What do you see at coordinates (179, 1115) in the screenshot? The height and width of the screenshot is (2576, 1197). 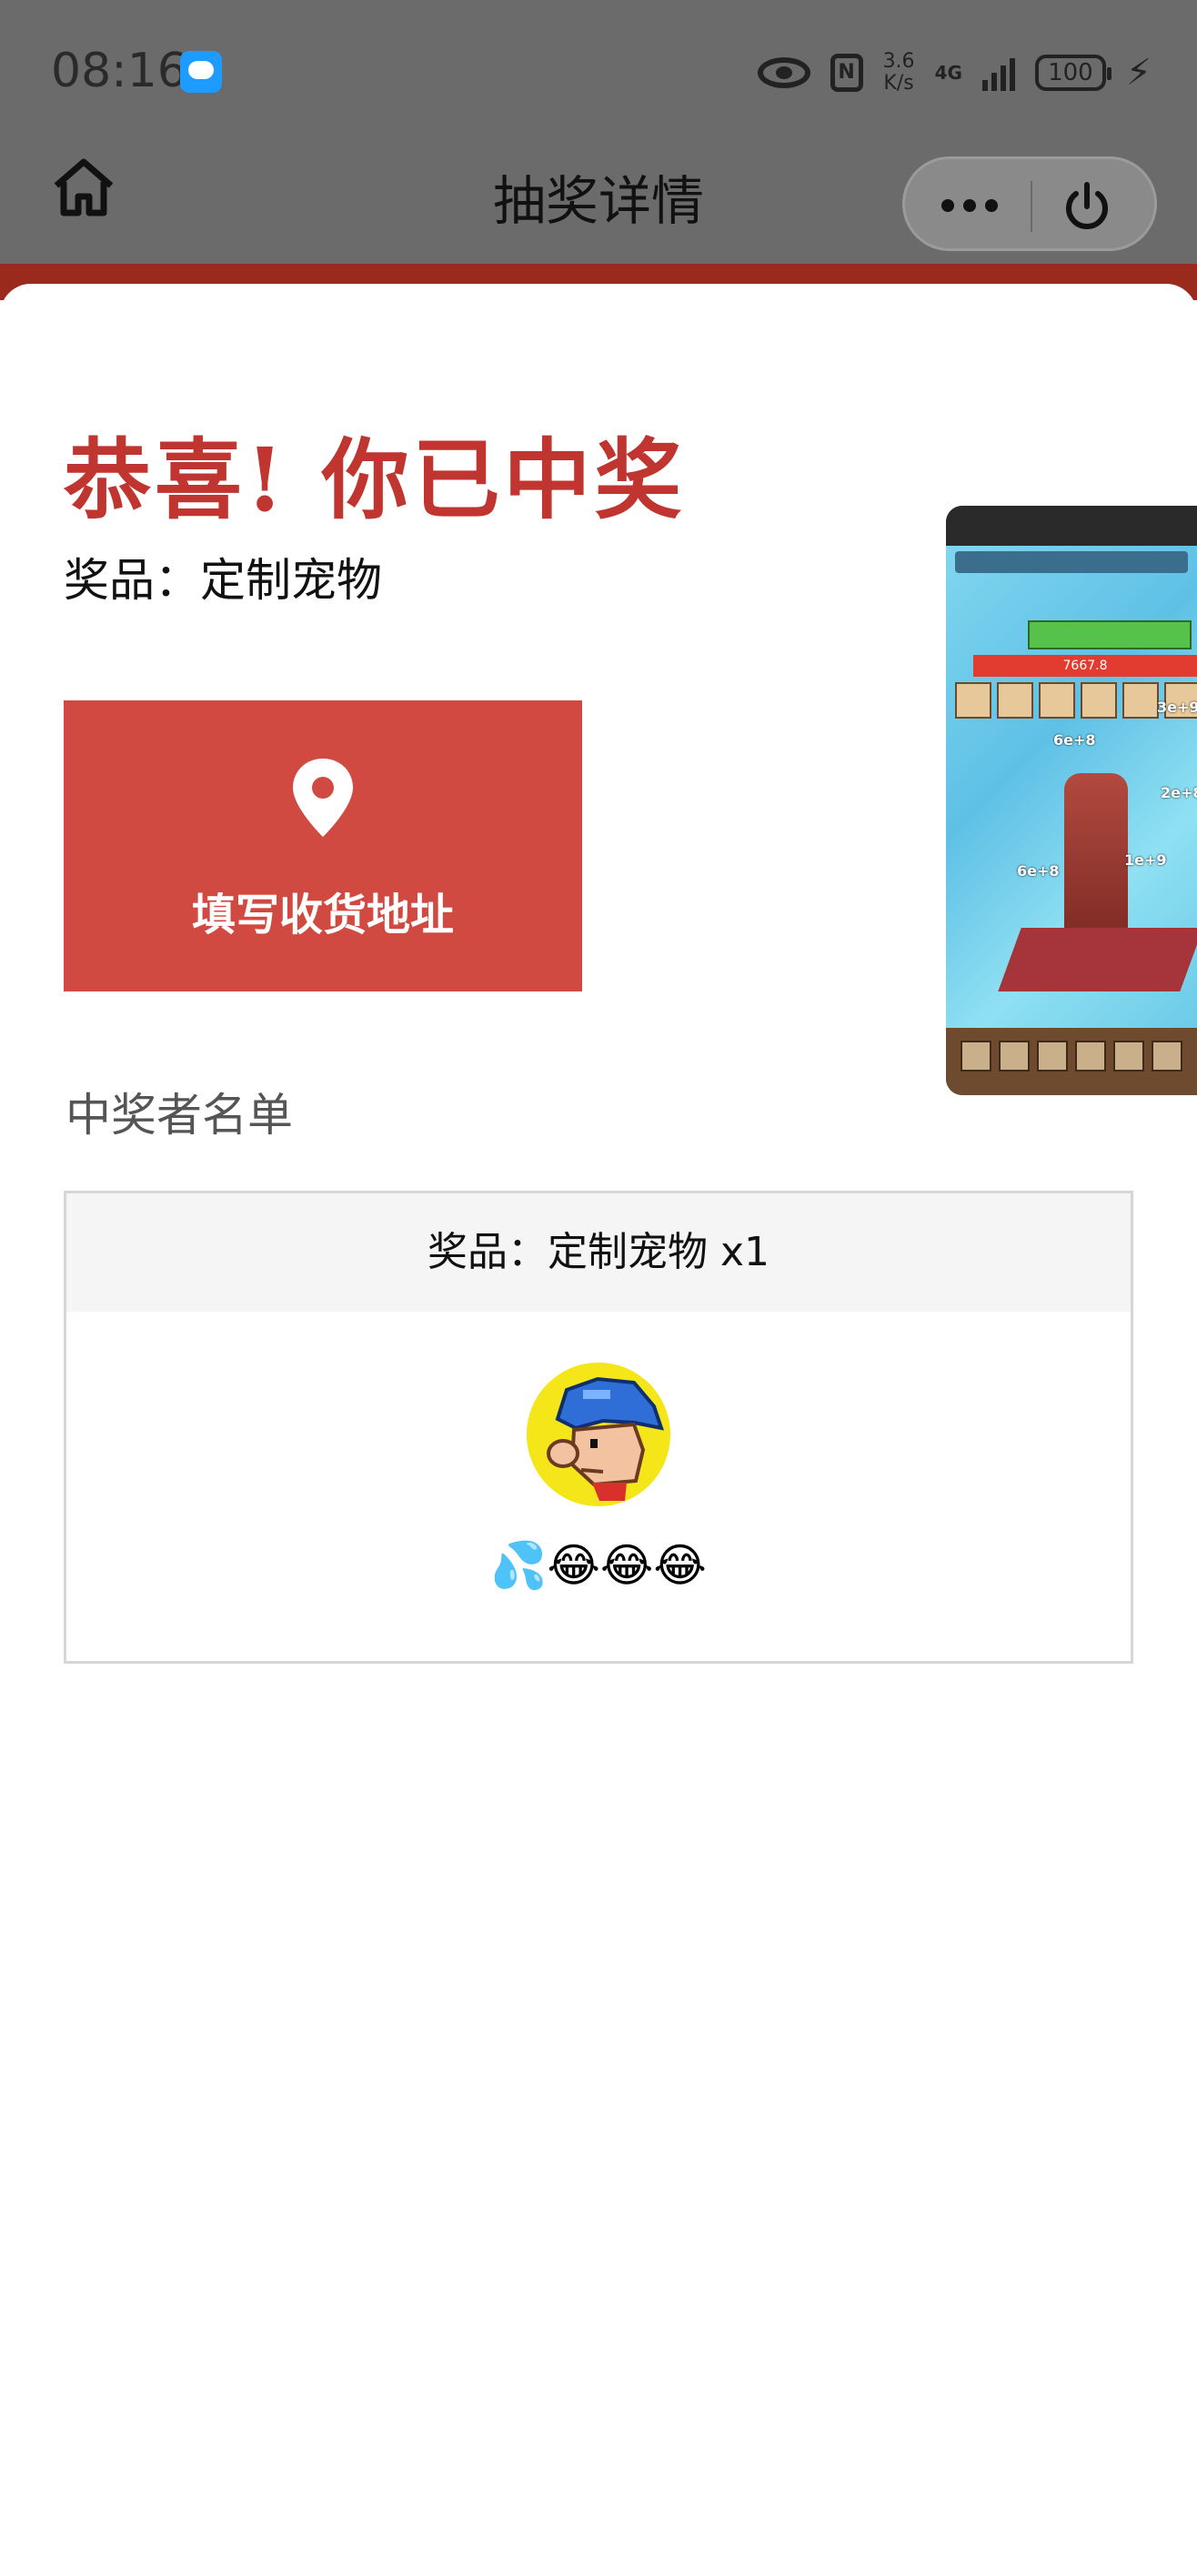 I see `winners-list-title: 中奖者名单` at bounding box center [179, 1115].